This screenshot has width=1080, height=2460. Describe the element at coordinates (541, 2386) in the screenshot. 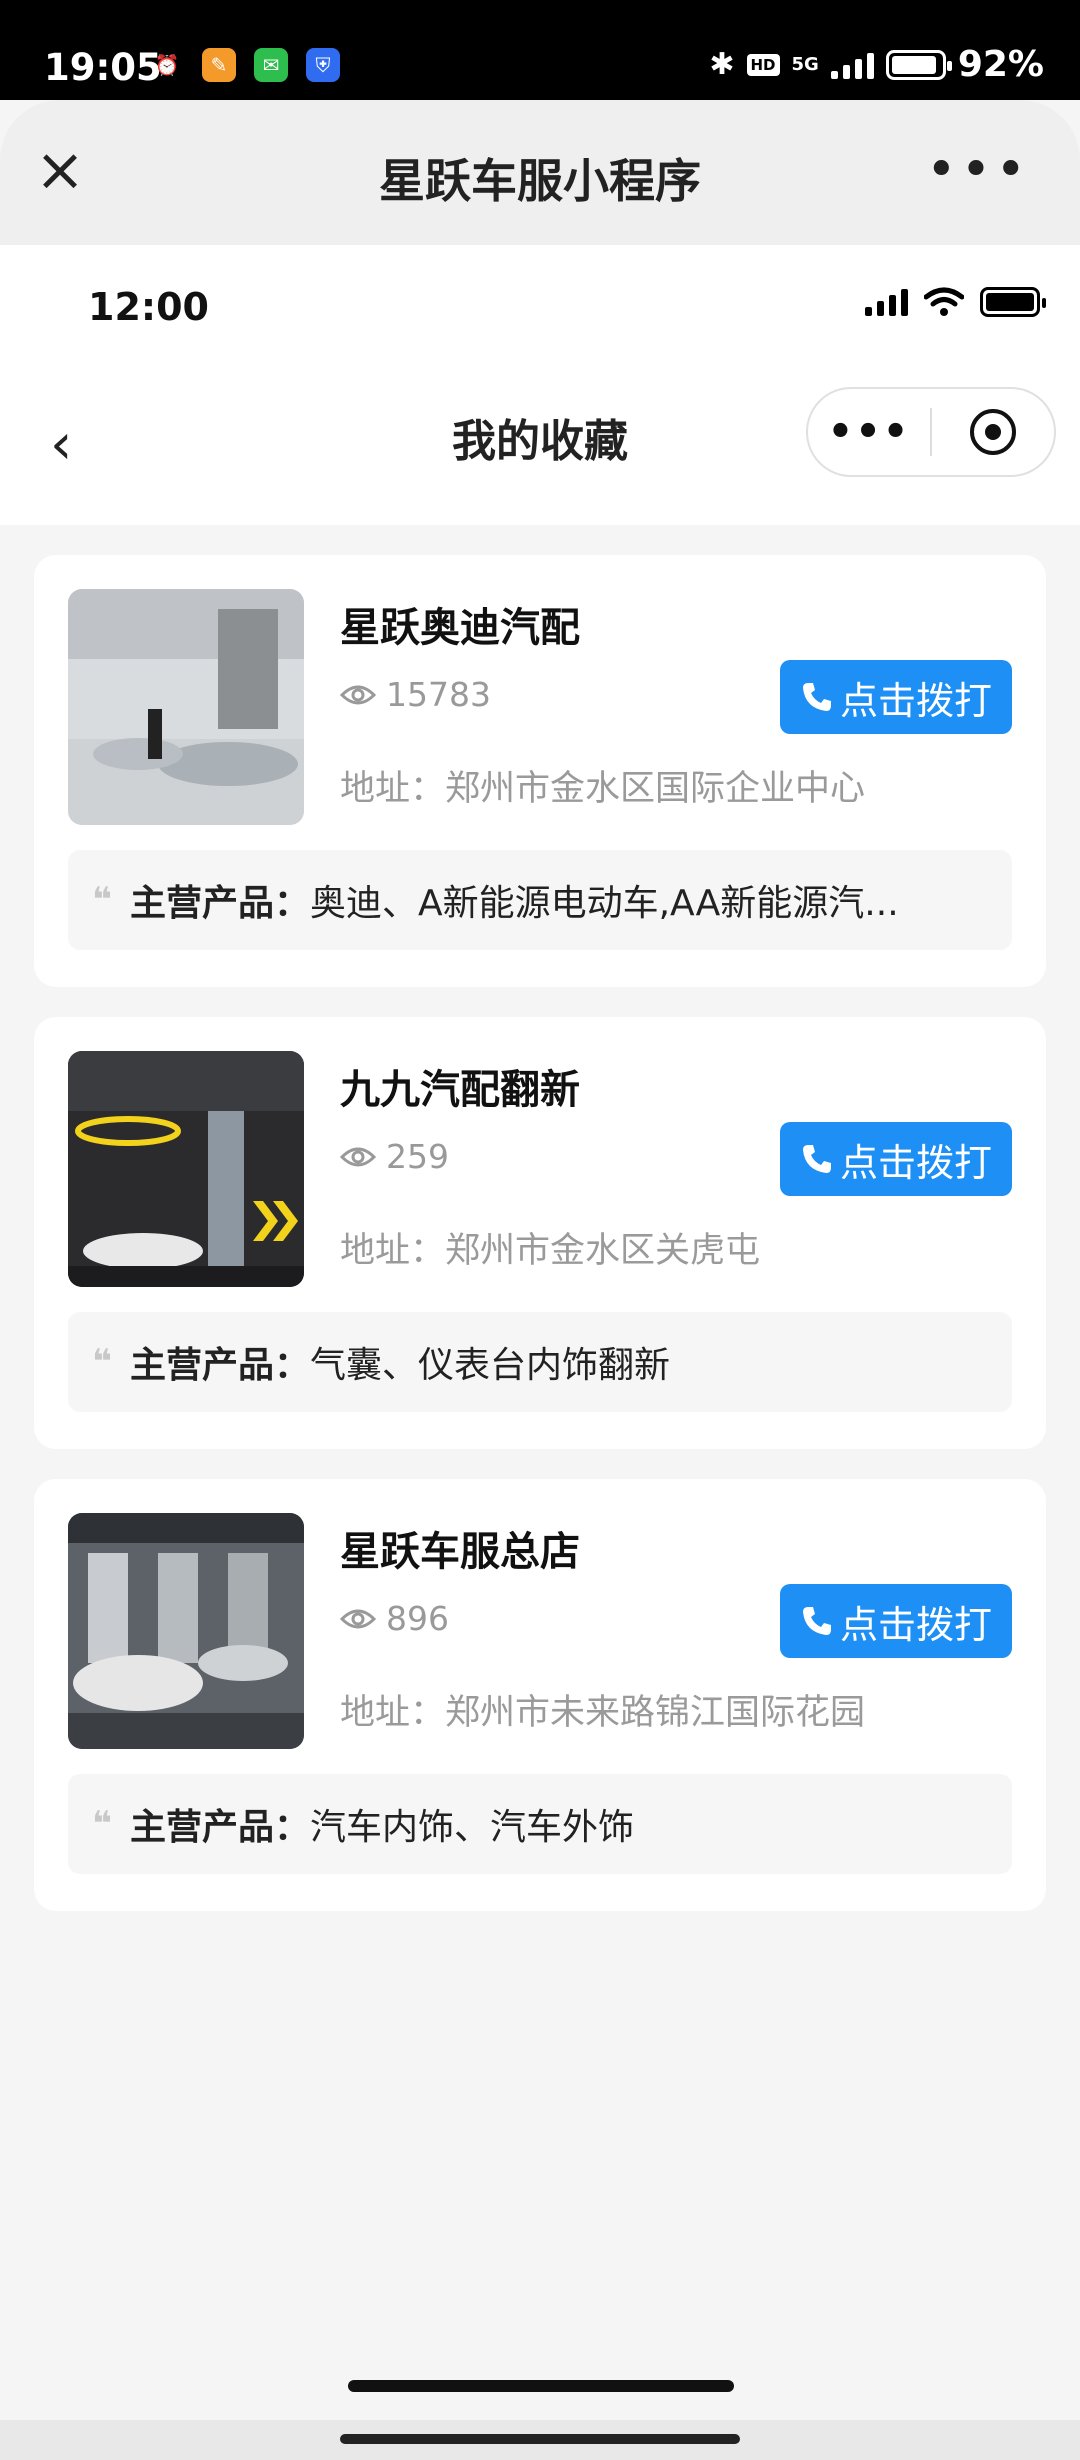

I see `home-indicator` at that location.